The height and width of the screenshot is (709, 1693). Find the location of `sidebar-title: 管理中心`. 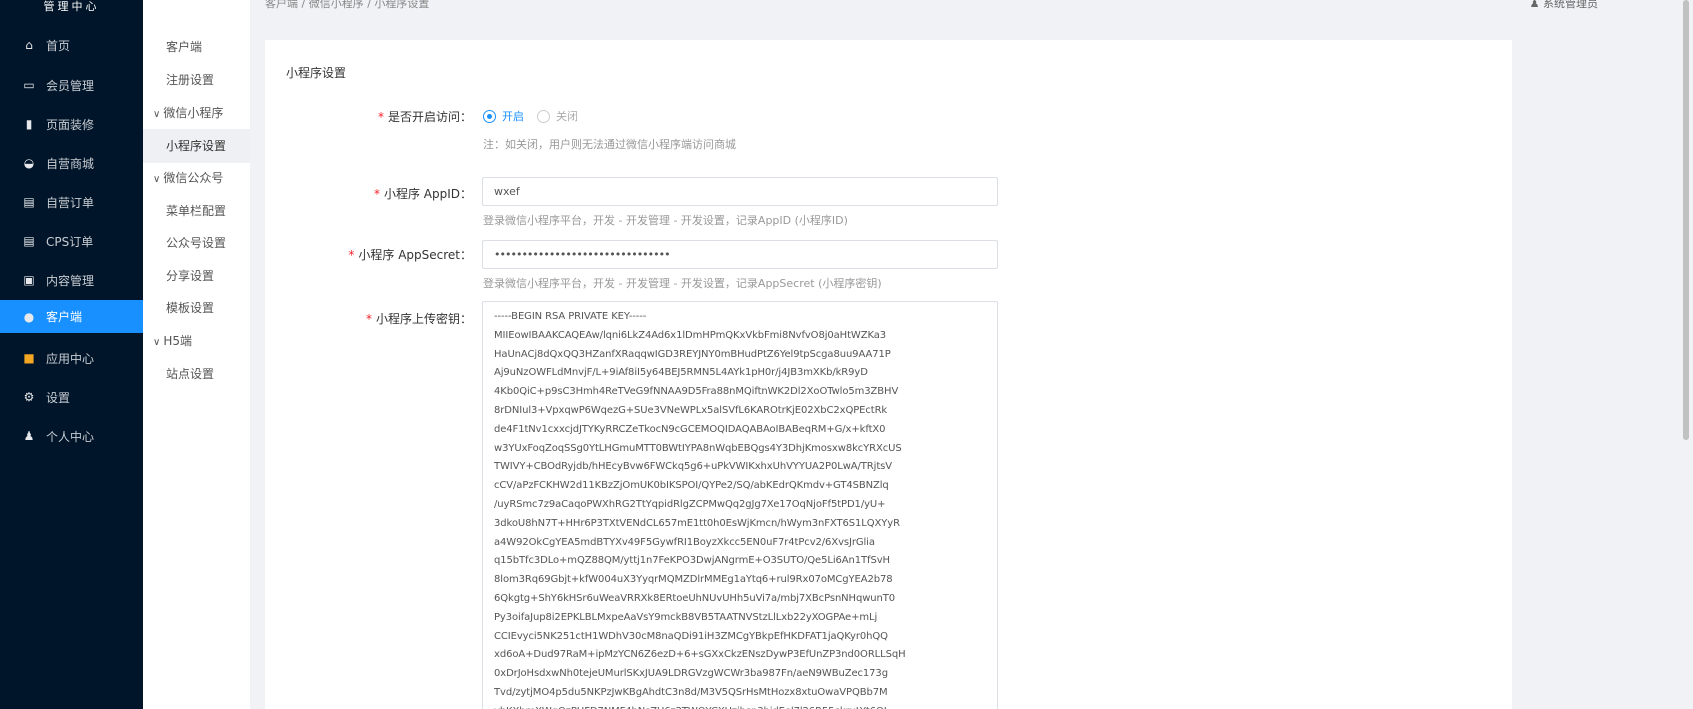

sidebar-title: 管理中心 is located at coordinates (71, 6).